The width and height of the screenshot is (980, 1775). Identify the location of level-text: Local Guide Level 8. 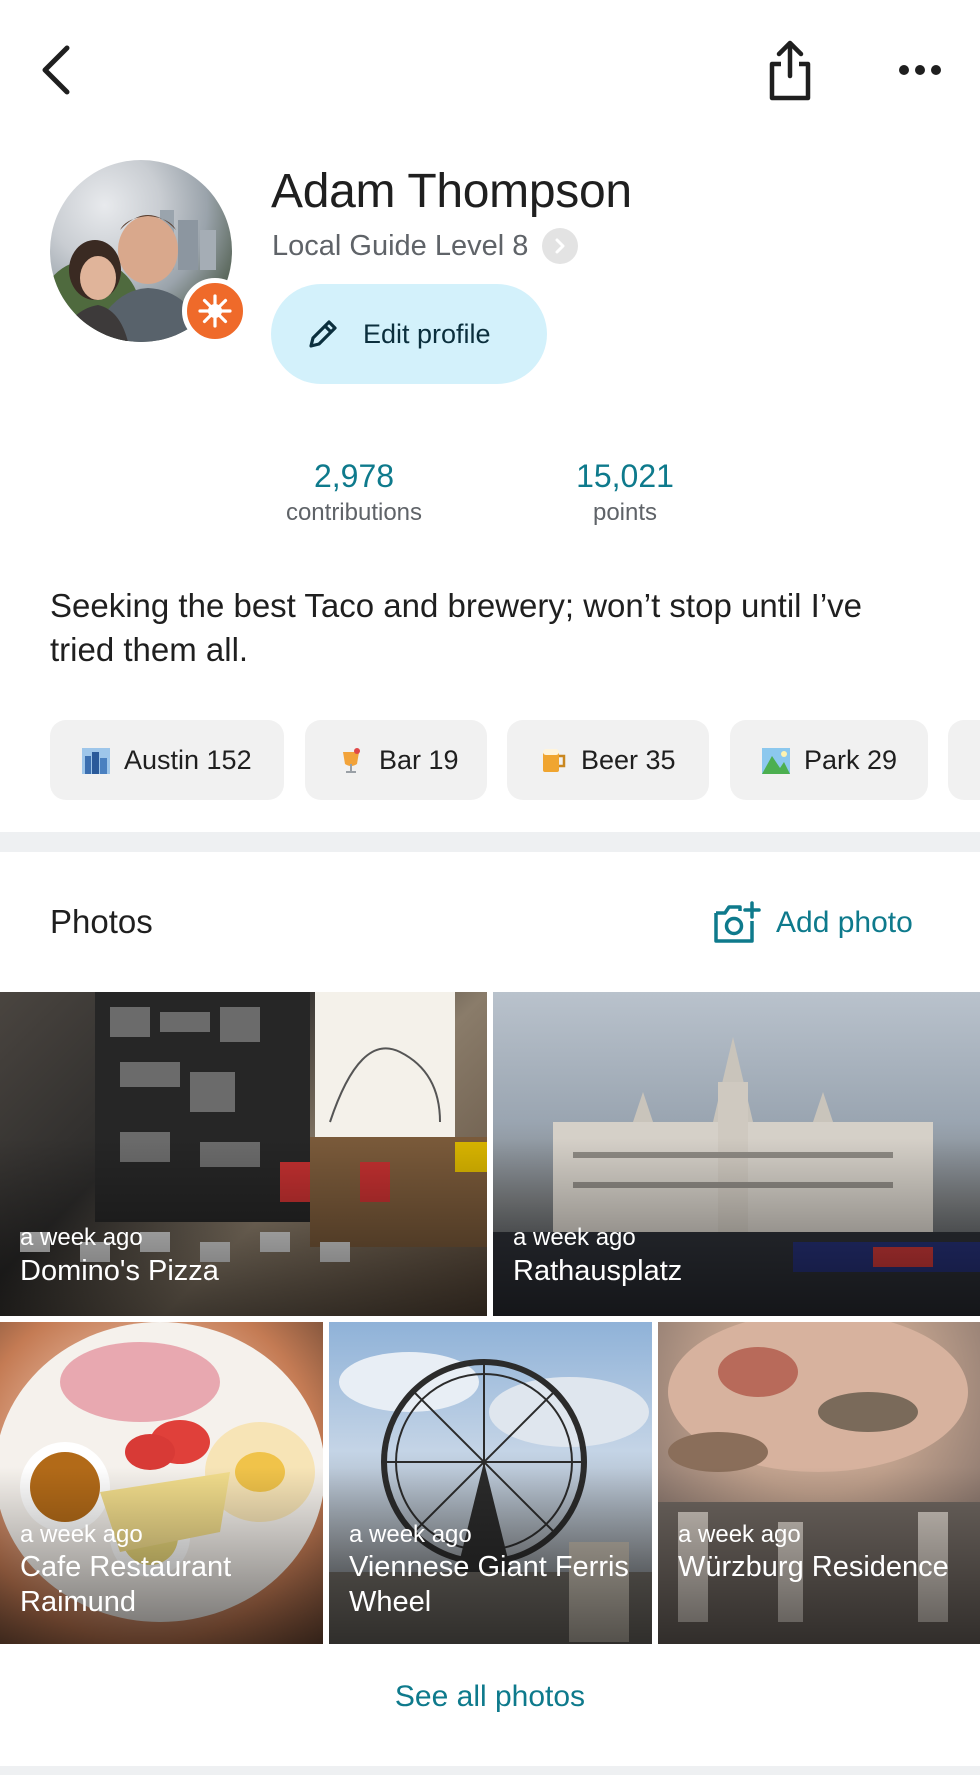
(400, 245).